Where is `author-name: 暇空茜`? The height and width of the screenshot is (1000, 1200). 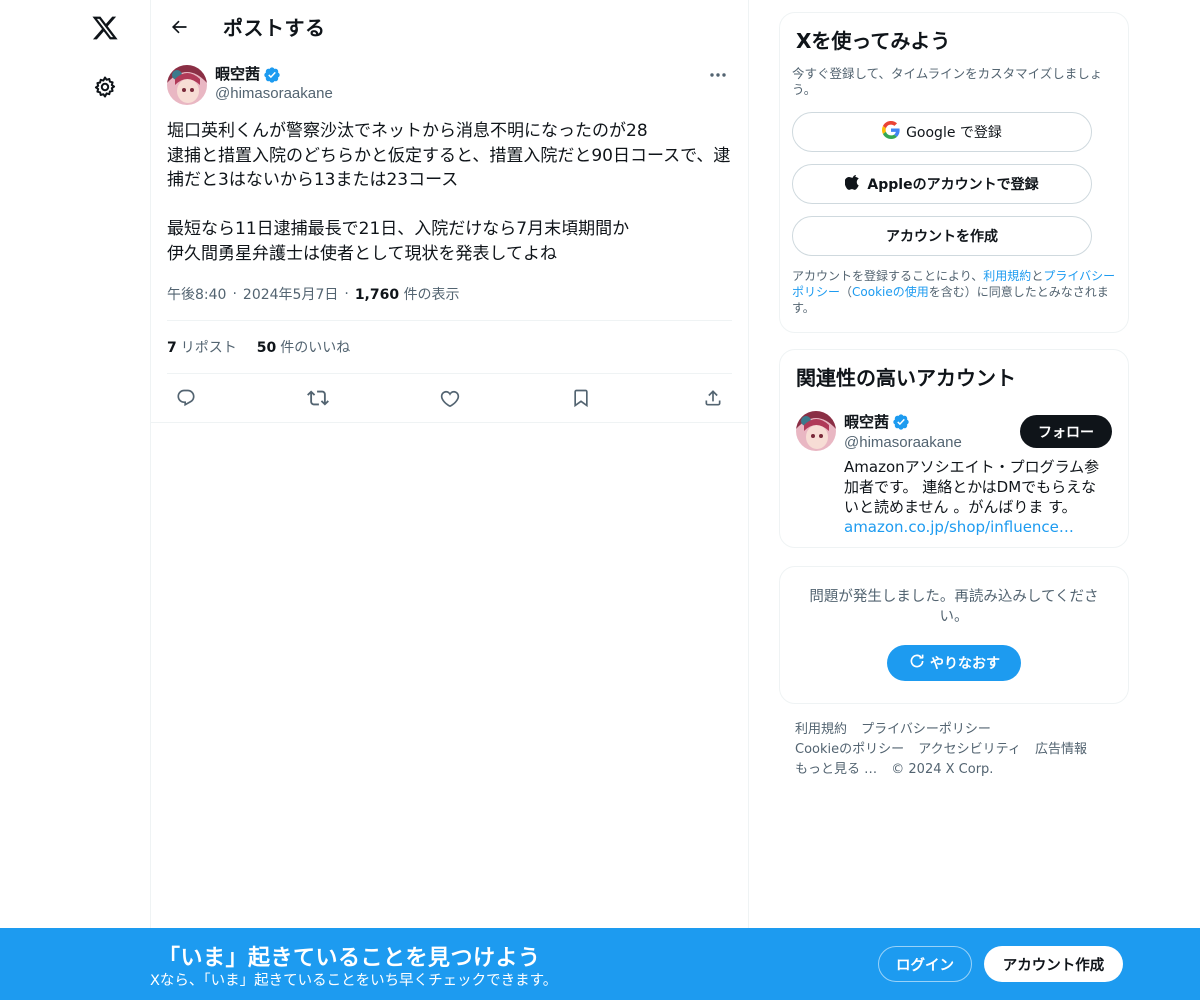 author-name: 暇空茜 is located at coordinates (237, 74).